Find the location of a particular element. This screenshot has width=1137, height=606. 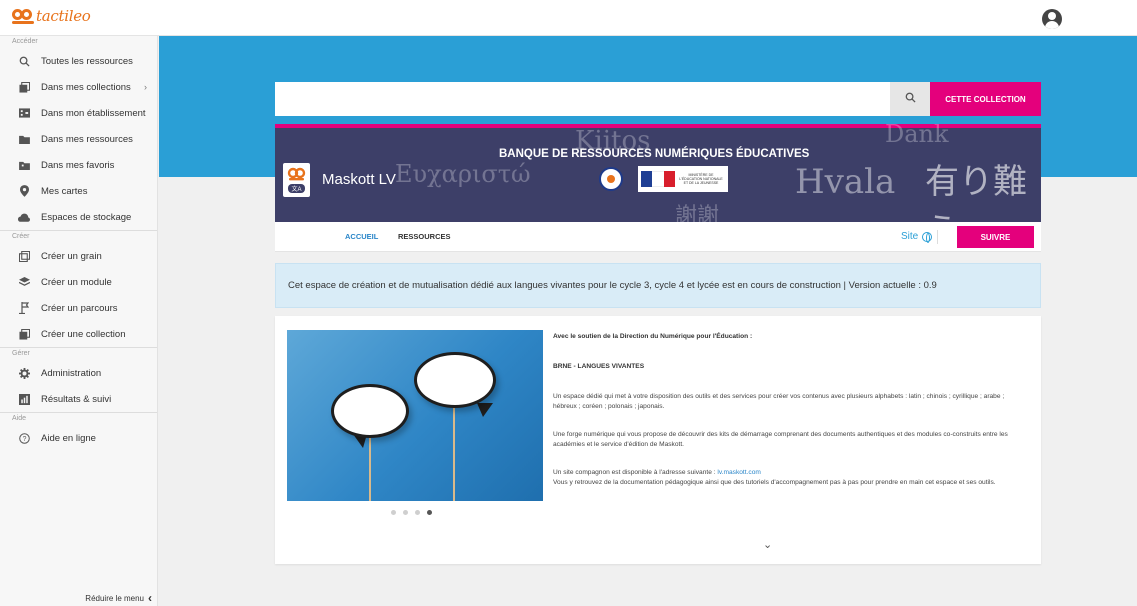

module-icon is located at coordinates (24, 282).